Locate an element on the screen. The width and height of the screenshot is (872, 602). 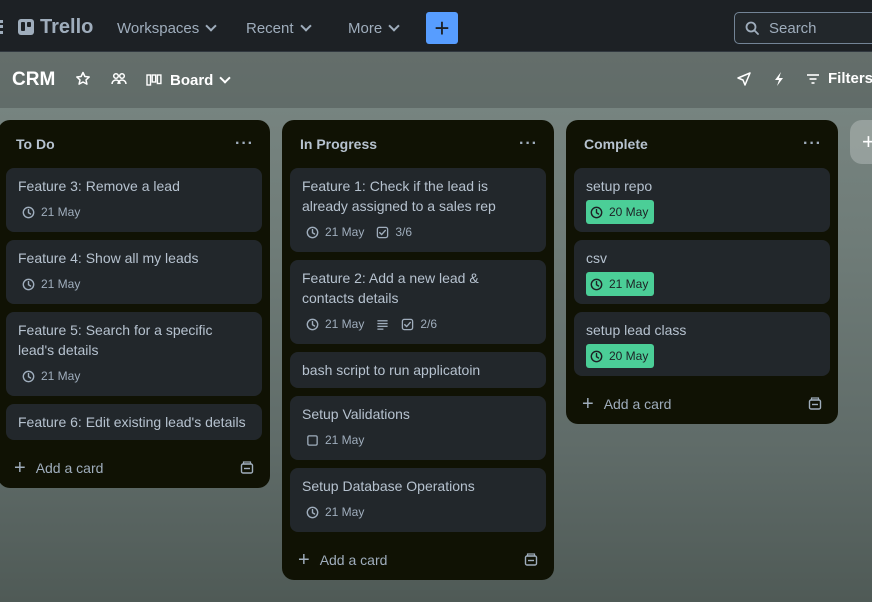
card: setup lead class 20 May is located at coordinates (702, 344).